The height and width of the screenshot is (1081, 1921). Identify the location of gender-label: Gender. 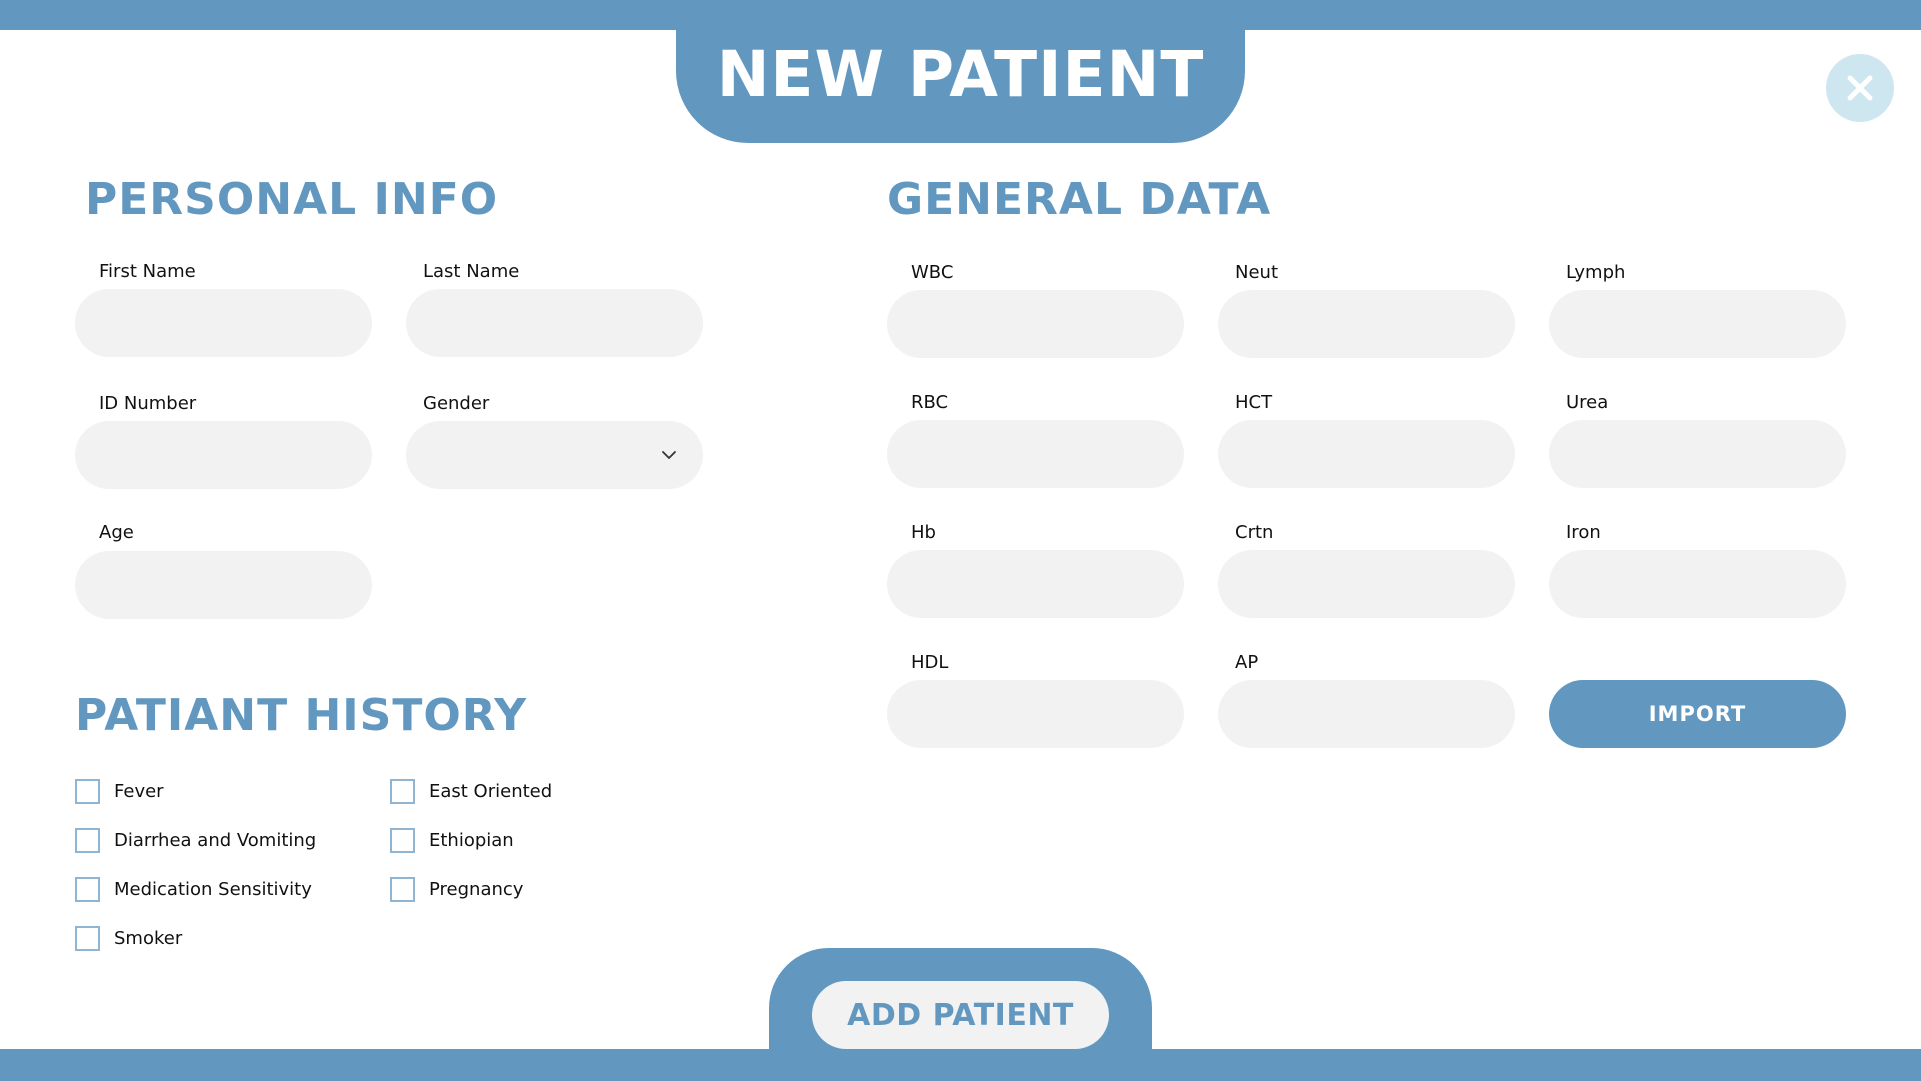
(456, 403).